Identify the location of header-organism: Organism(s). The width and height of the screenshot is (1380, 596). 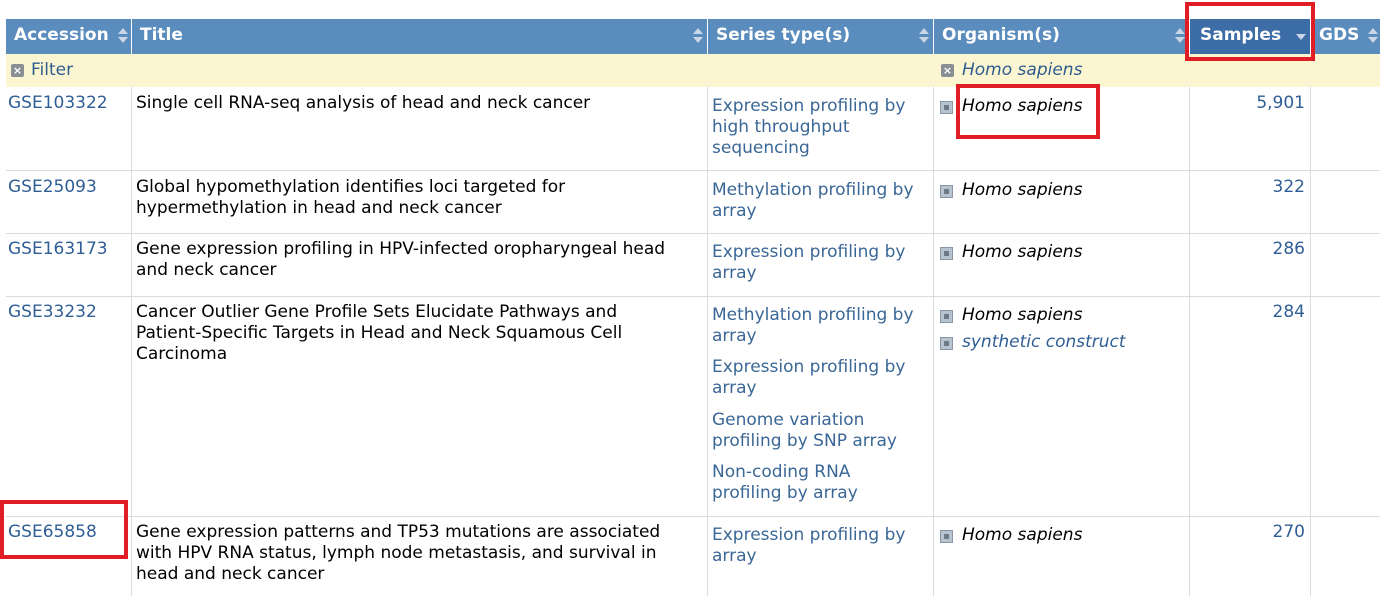
(1061, 36).